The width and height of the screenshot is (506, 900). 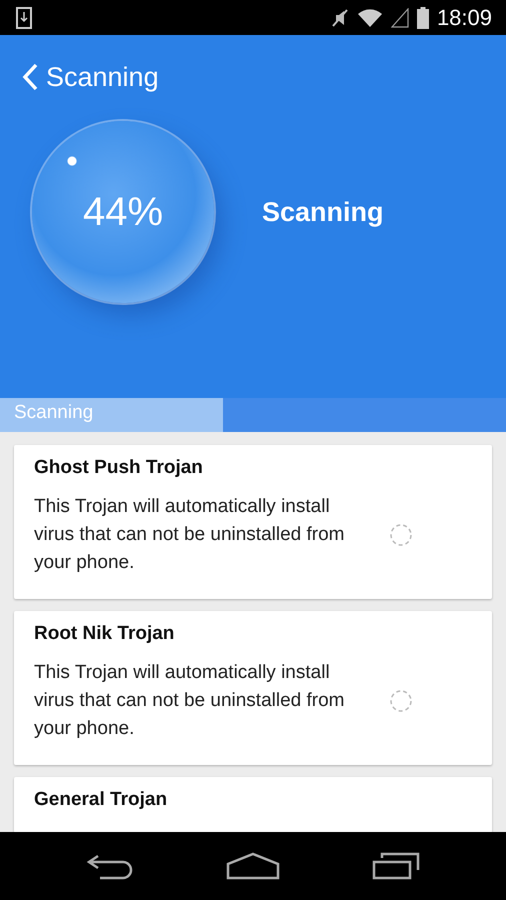 What do you see at coordinates (102, 77) in the screenshot?
I see `screen-title: Scanning` at bounding box center [102, 77].